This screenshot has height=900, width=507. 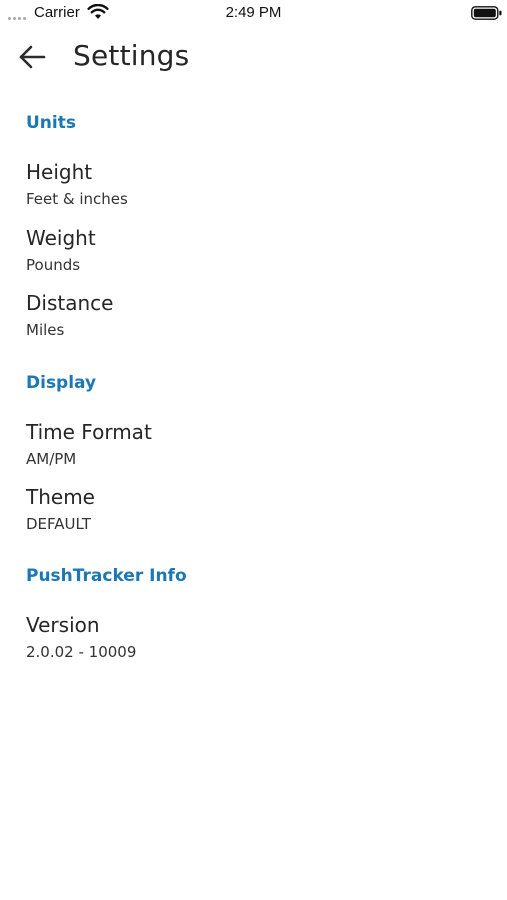 What do you see at coordinates (58, 524) in the screenshot?
I see `setting-value: DEFAULT` at bounding box center [58, 524].